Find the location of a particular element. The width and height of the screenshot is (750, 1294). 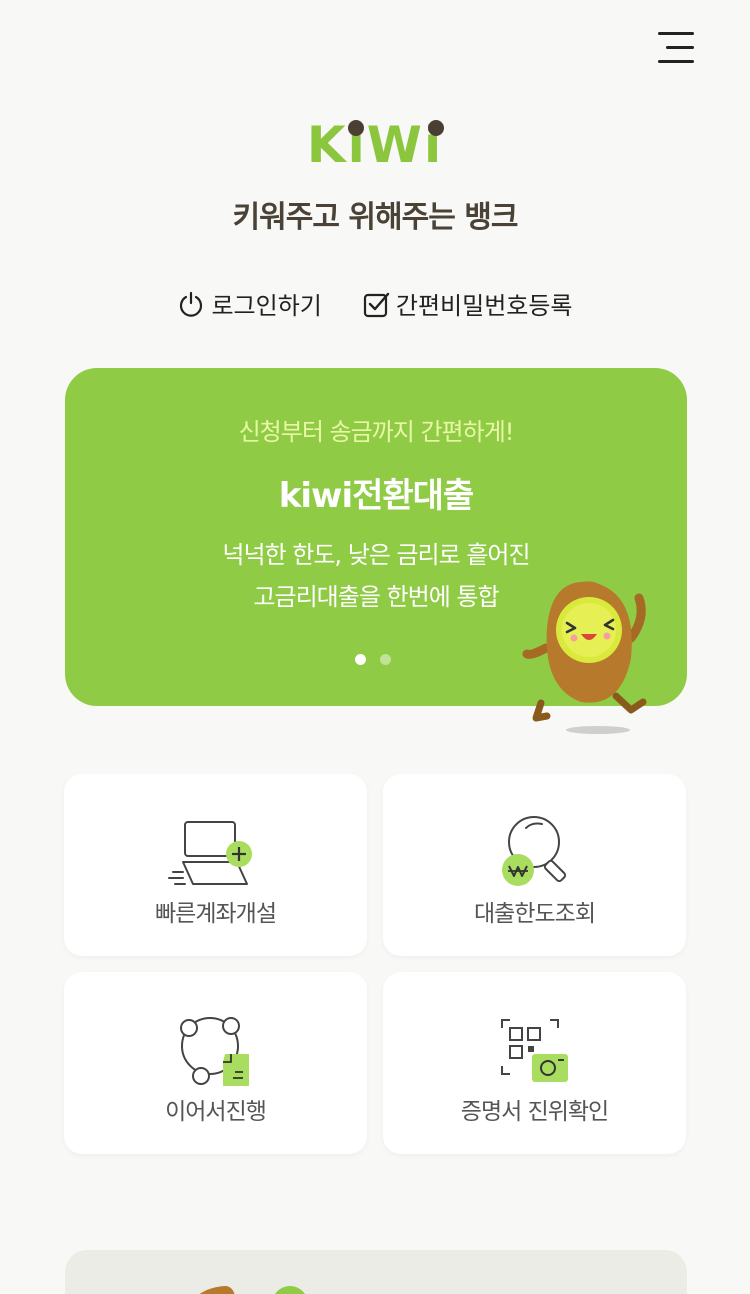

tile-continue: 이어서진행 is located at coordinates (215, 1063).